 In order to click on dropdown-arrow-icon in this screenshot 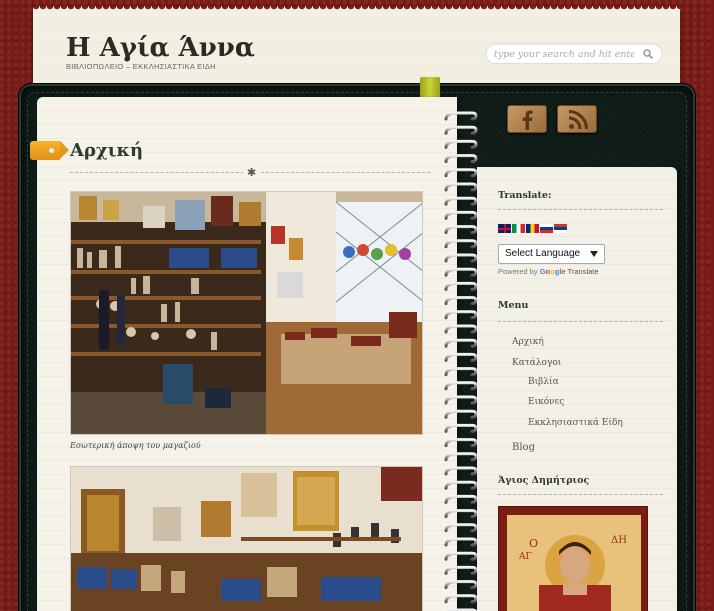, I will do `click(594, 254)`.